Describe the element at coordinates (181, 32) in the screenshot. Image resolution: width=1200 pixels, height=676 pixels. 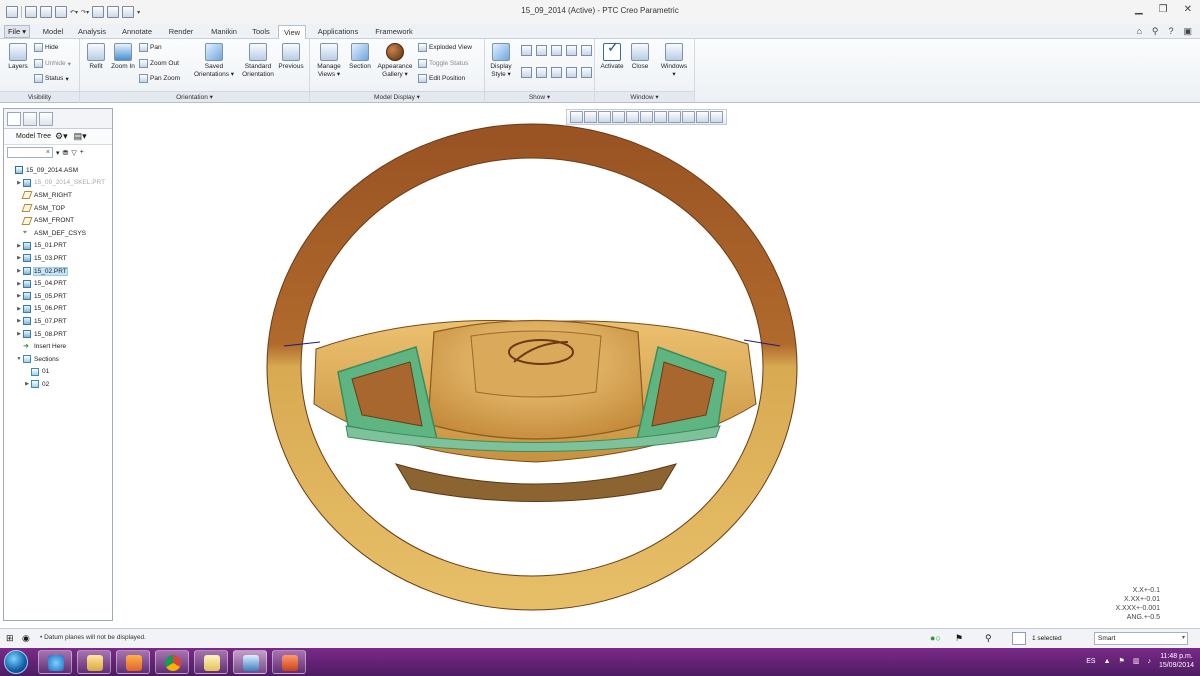
I see `tab-render: Render` at that location.